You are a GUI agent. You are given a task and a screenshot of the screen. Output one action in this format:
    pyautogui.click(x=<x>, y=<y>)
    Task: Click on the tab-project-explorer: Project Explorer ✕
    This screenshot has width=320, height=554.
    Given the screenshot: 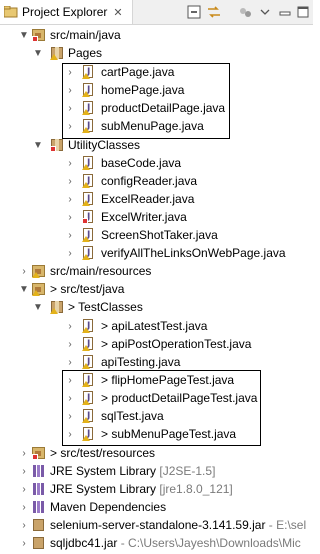 What is the action you would take?
    pyautogui.click(x=66, y=12)
    